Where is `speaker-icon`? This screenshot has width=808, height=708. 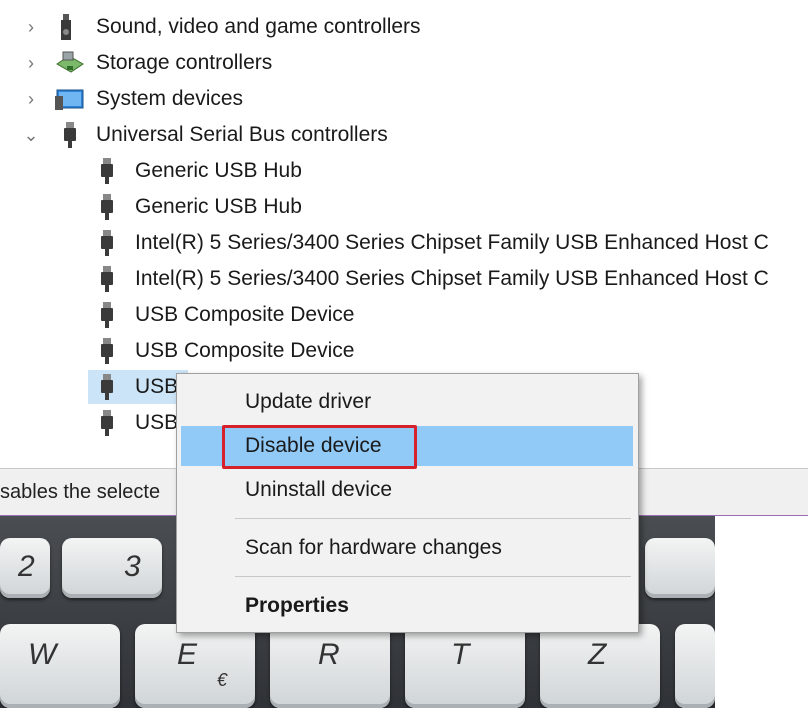
speaker-icon is located at coordinates (66, 27).